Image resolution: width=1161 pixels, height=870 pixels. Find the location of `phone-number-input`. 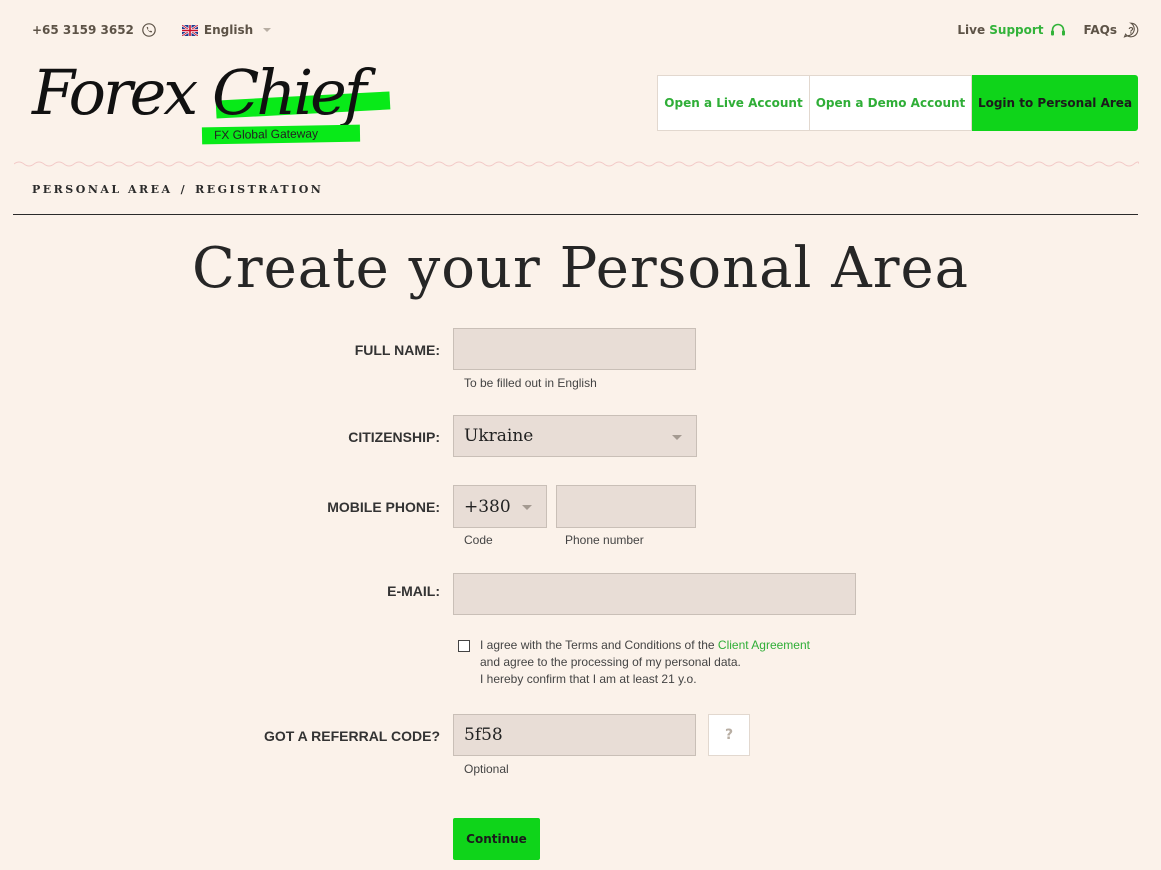

phone-number-input is located at coordinates (626, 506).